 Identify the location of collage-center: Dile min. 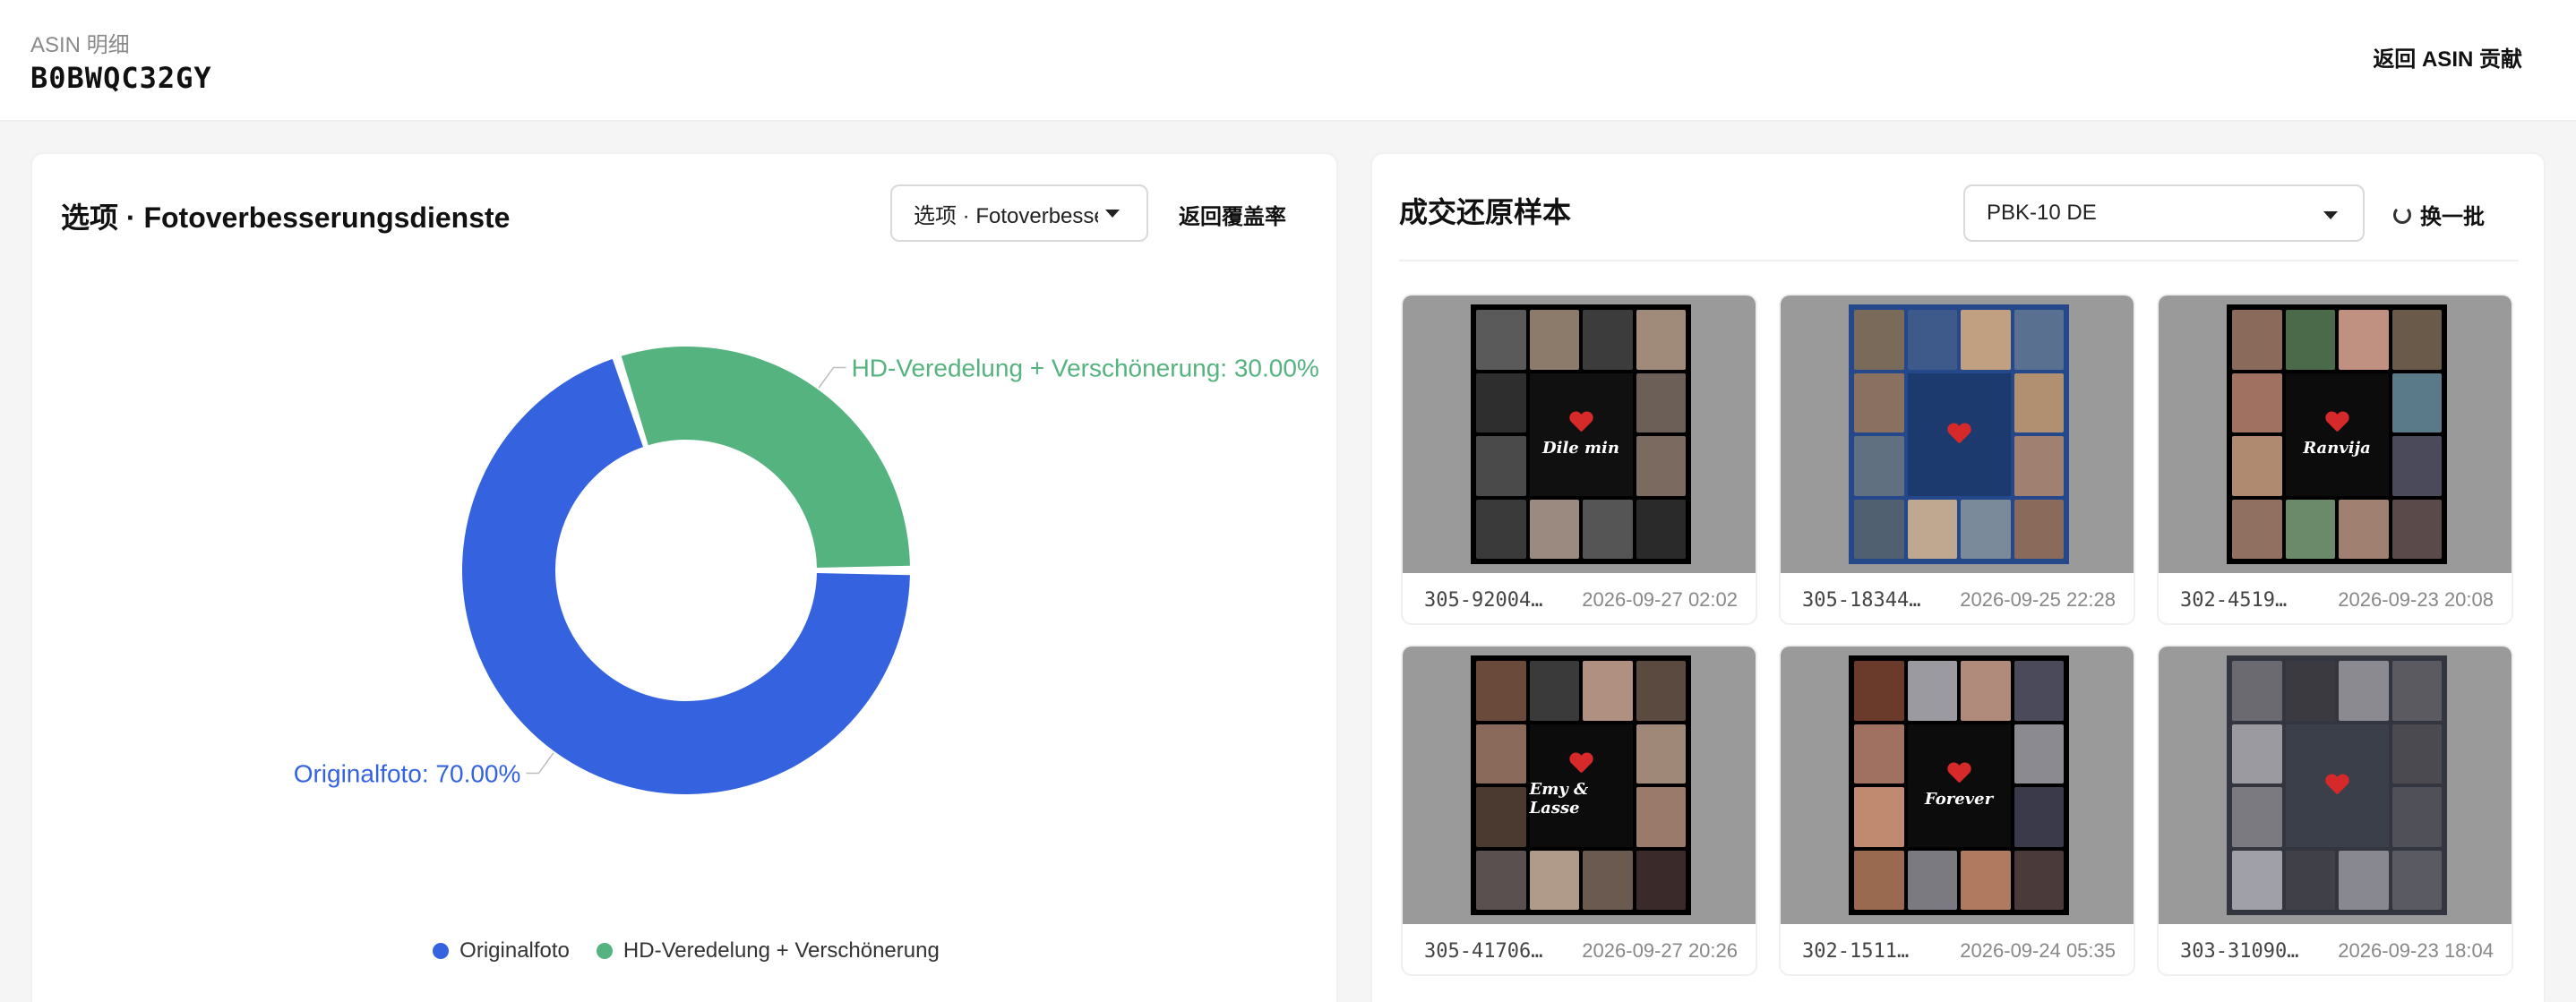
(1581, 435).